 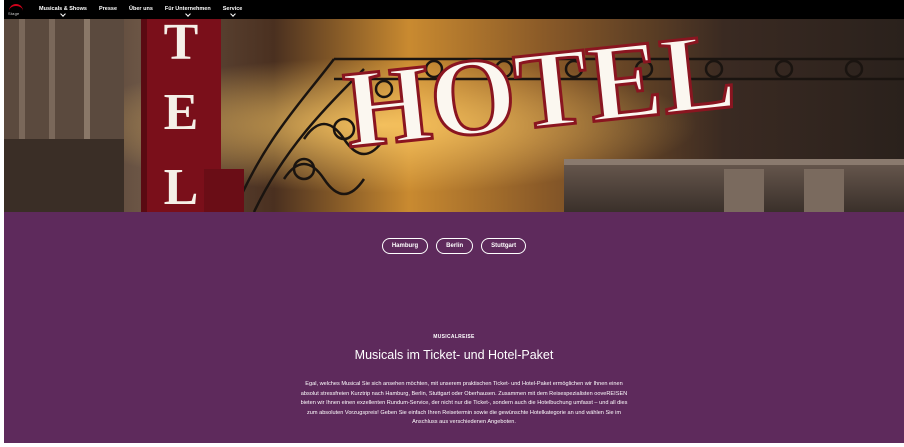 What do you see at coordinates (181, 45) in the screenshot?
I see `svg-text: T` at bounding box center [181, 45].